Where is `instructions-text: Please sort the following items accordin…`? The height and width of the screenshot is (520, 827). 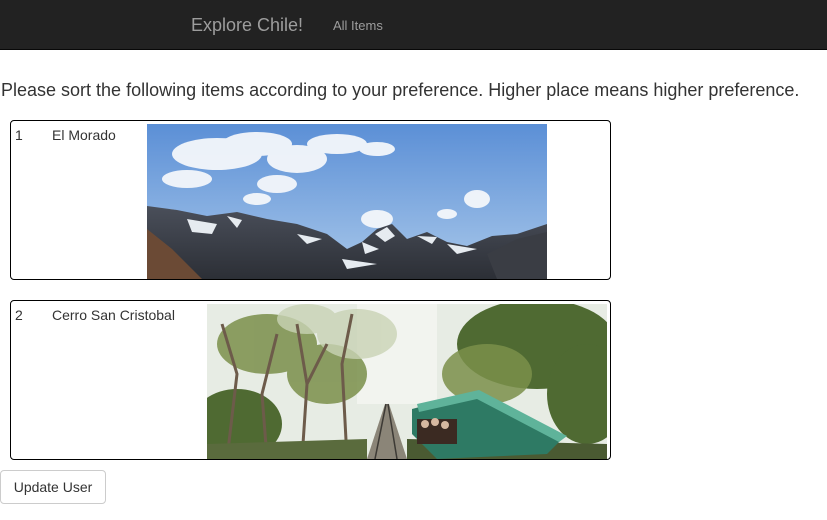
instructions-text: Please sort the following items accordin… is located at coordinates (400, 90).